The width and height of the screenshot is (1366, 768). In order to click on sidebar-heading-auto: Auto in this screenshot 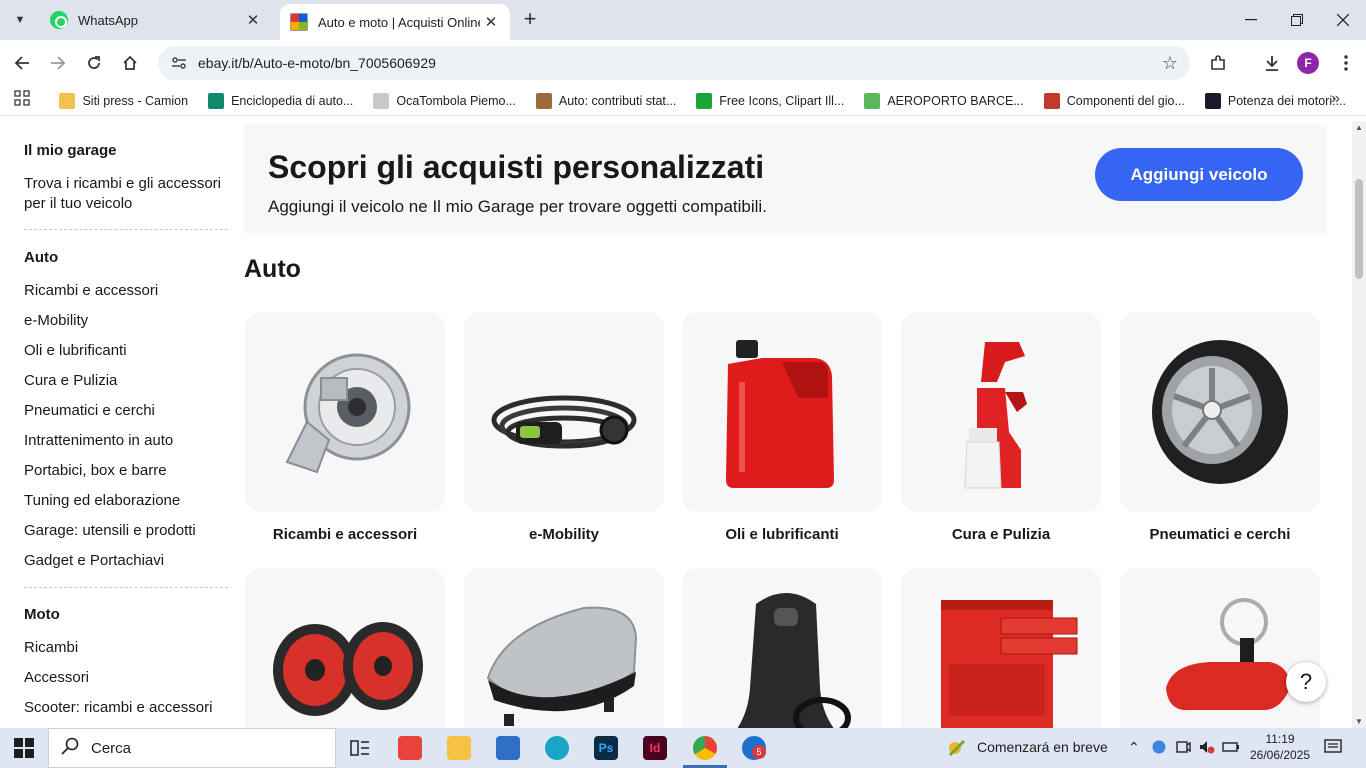, I will do `click(41, 257)`.